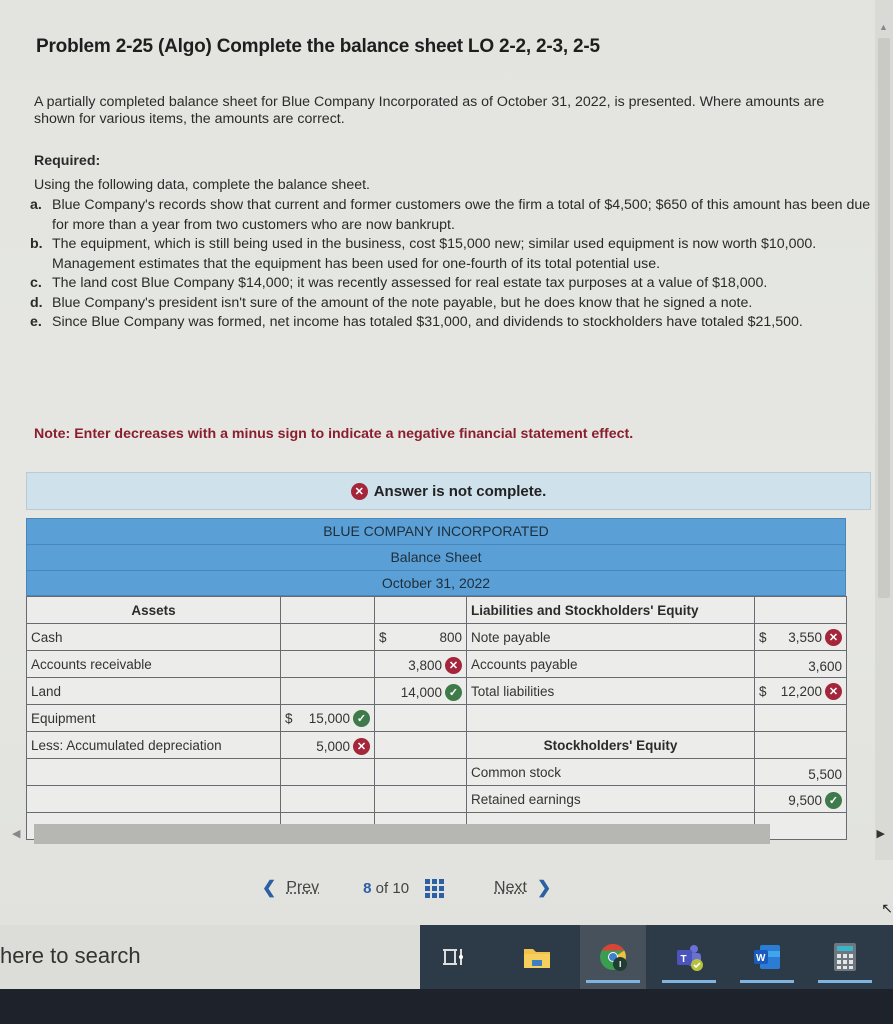 Image resolution: width=893 pixels, height=1024 pixels. I want to click on required-label: Required:, so click(67, 161).